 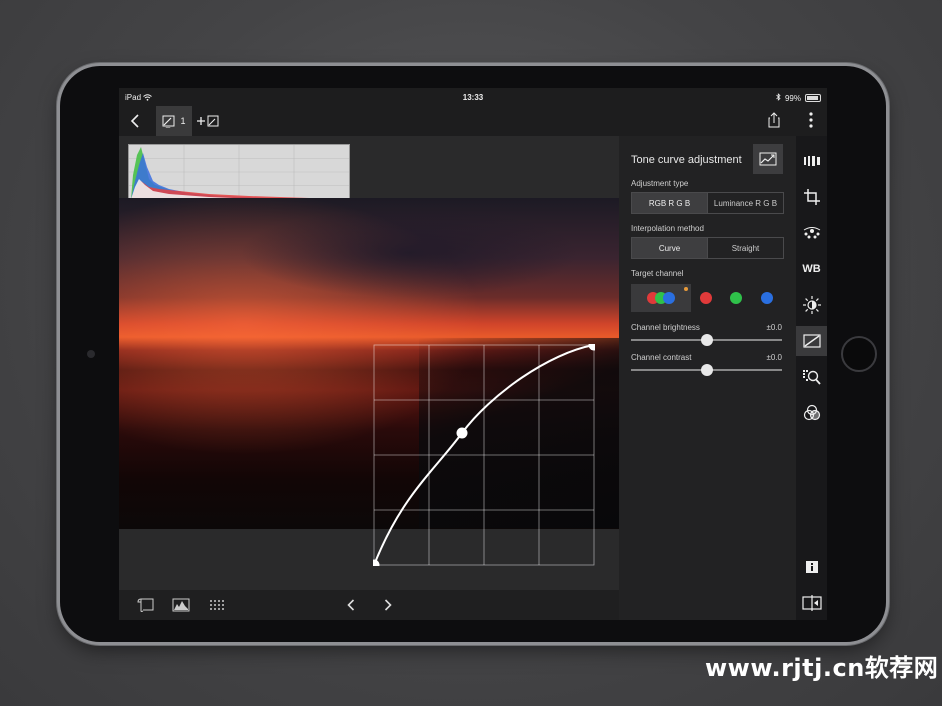 What do you see at coordinates (774, 327) in the screenshot?
I see `brightness-value: ±0.0` at bounding box center [774, 327].